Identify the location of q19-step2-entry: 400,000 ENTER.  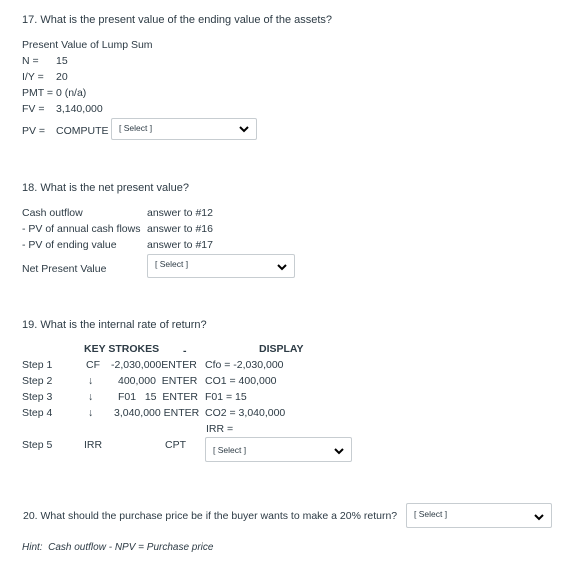
(158, 381).